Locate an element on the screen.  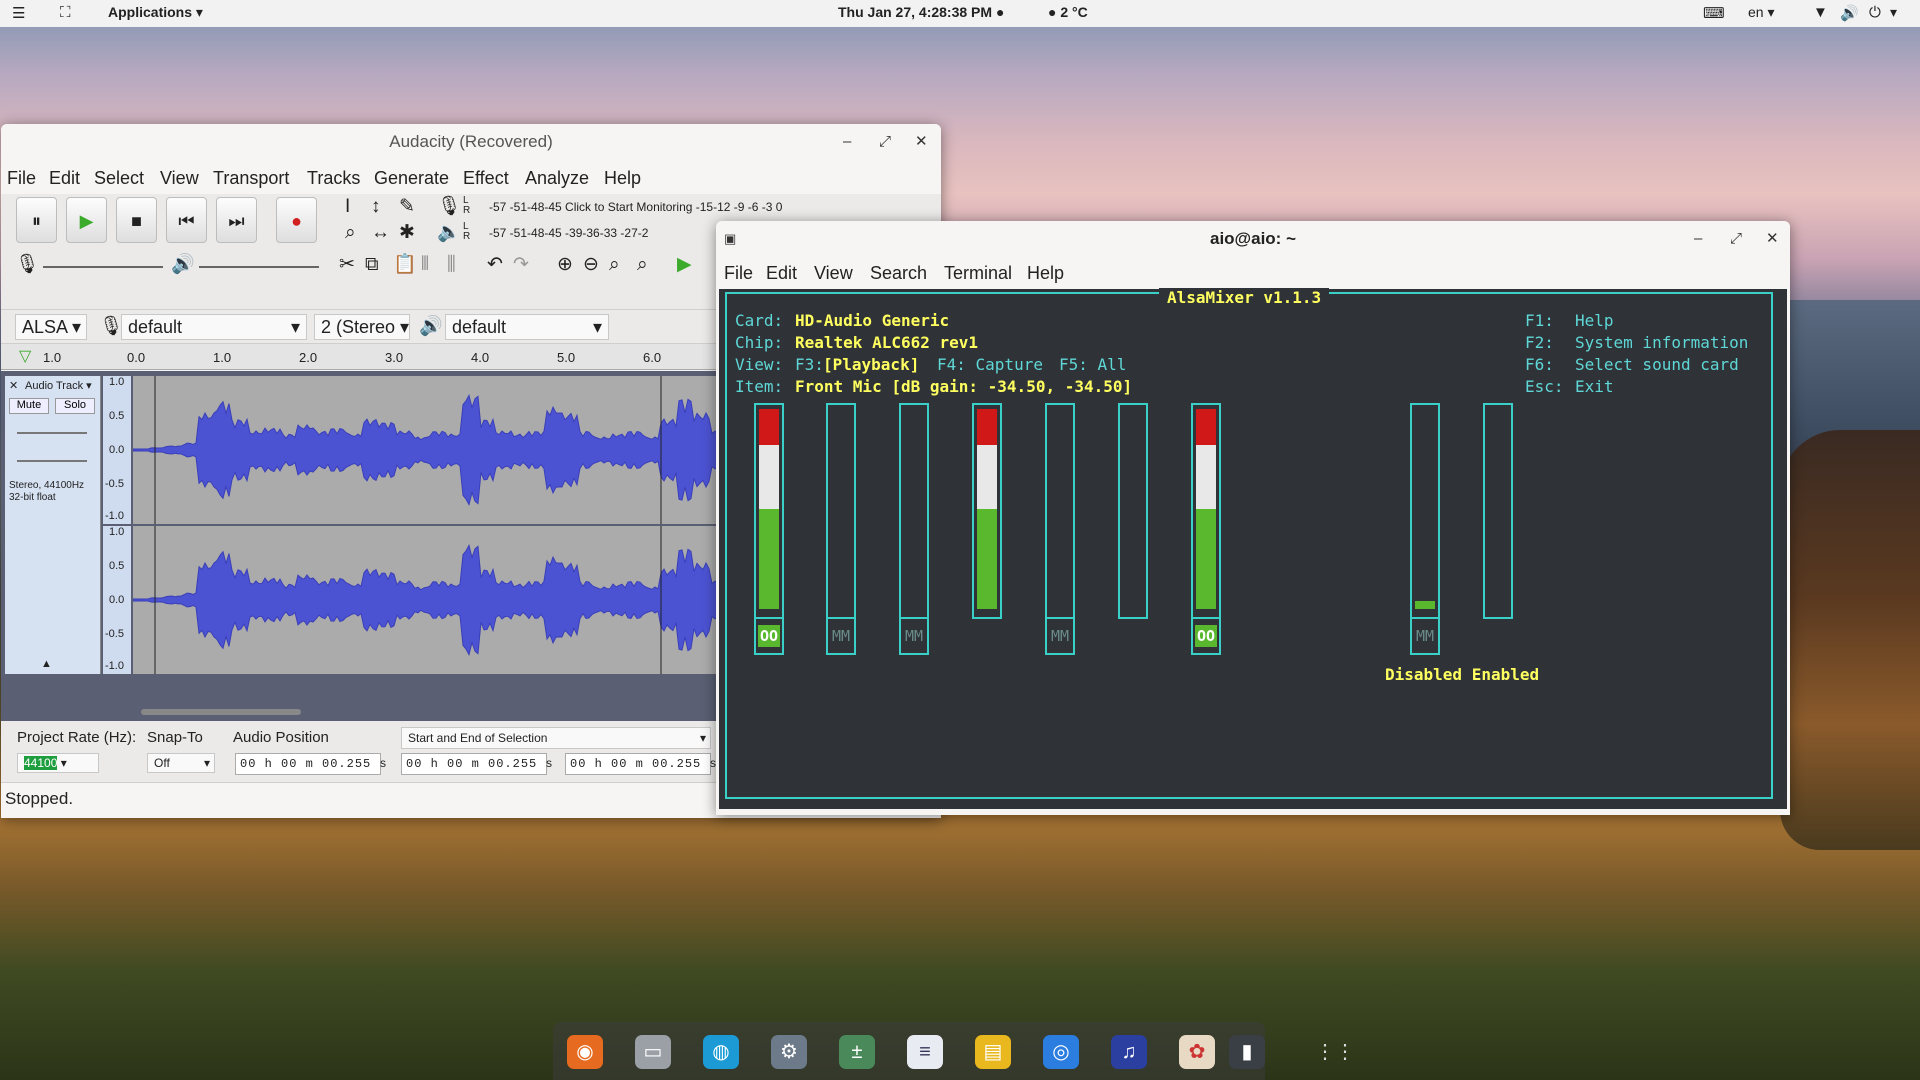
menu-help: Help is located at coordinates (1045, 273).